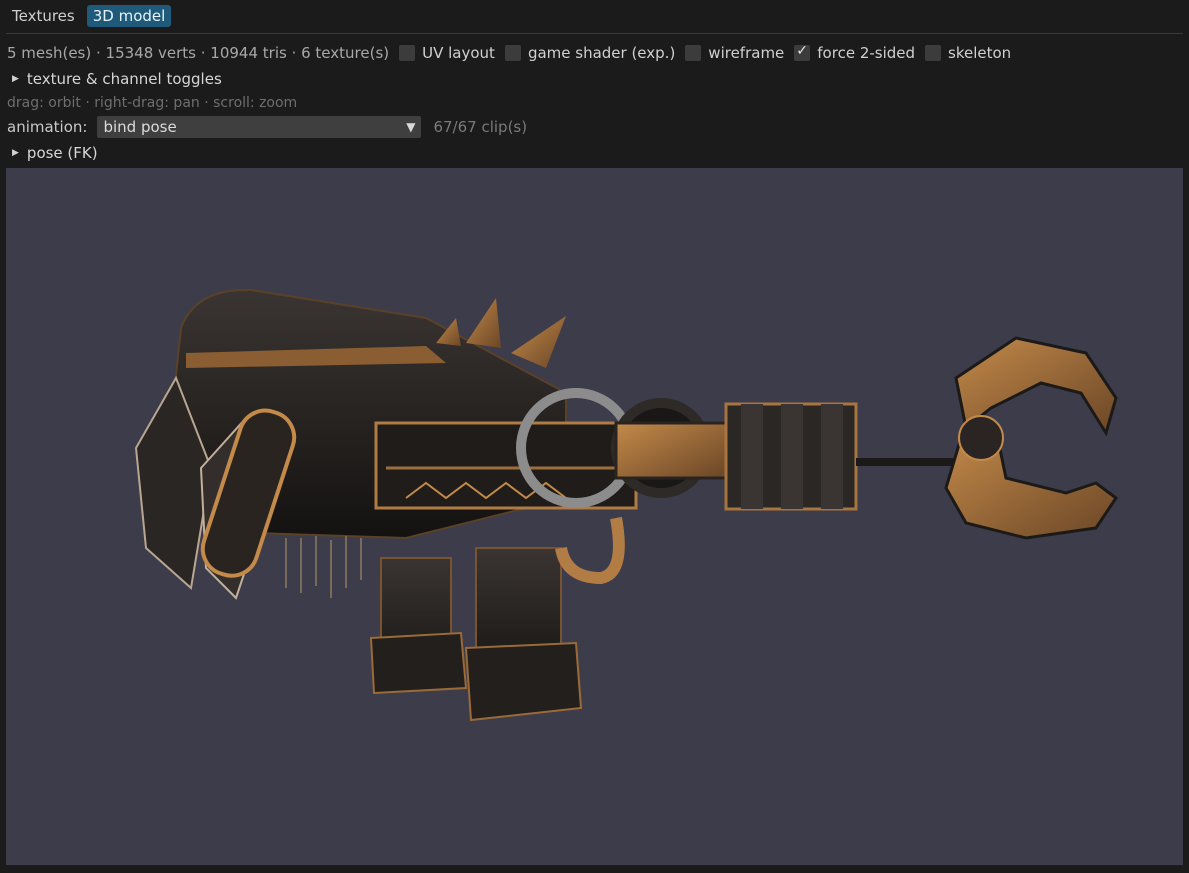  What do you see at coordinates (601, 53) in the screenshot?
I see `game-shader-label: game shader (exp.)` at bounding box center [601, 53].